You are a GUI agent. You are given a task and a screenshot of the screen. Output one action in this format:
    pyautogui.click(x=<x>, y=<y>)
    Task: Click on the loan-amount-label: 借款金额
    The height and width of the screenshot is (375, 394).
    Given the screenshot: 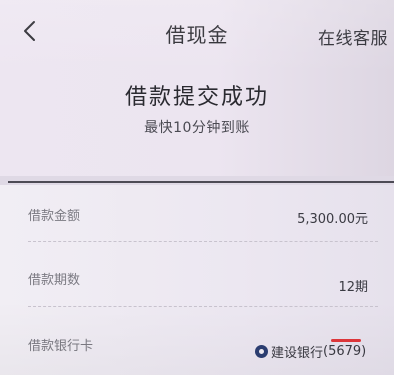 What is the action you would take?
    pyautogui.click(x=54, y=216)
    